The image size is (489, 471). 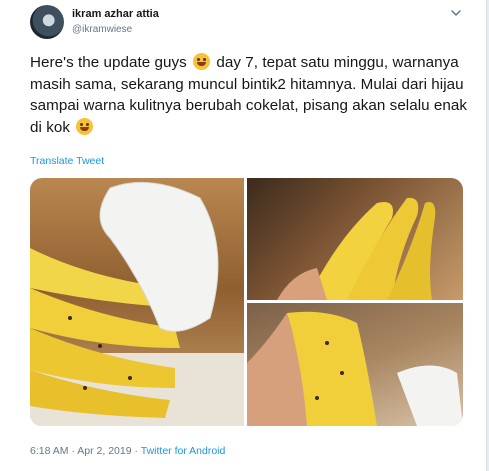 What do you see at coordinates (456, 13) in the screenshot?
I see `chevron-down-icon` at bounding box center [456, 13].